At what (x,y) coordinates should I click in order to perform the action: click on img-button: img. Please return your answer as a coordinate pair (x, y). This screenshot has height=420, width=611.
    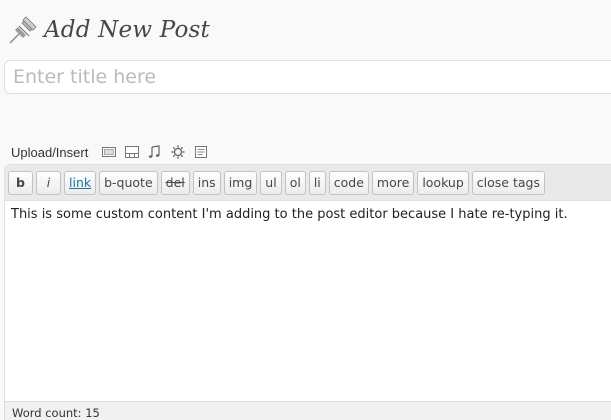
    Looking at the image, I should click on (240, 182).